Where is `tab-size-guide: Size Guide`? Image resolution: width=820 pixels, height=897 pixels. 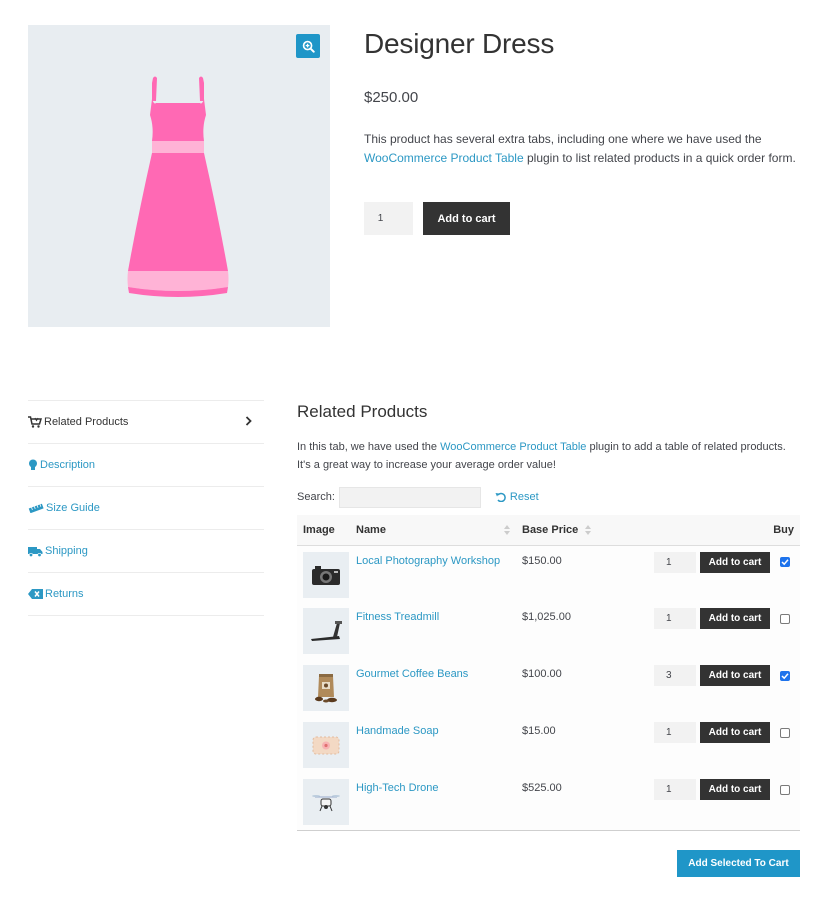
tab-size-guide: Size Guide is located at coordinates (146, 508).